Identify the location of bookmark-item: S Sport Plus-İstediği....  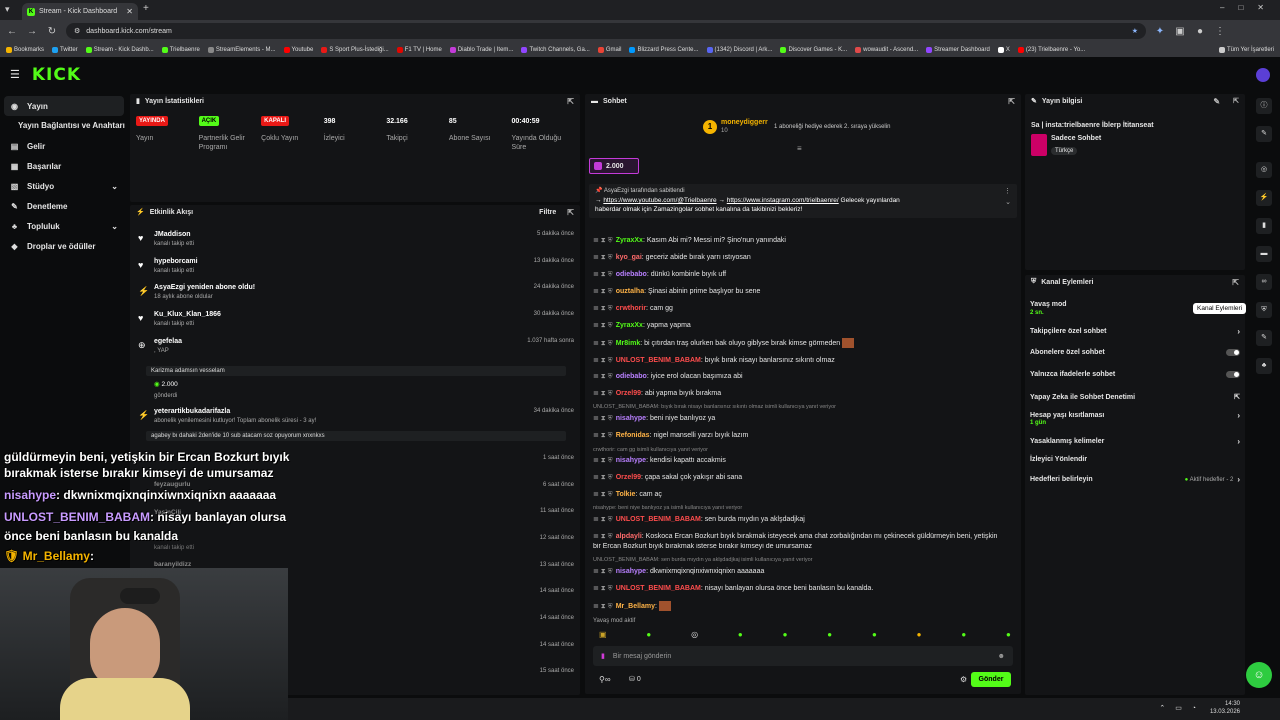
(355, 49).